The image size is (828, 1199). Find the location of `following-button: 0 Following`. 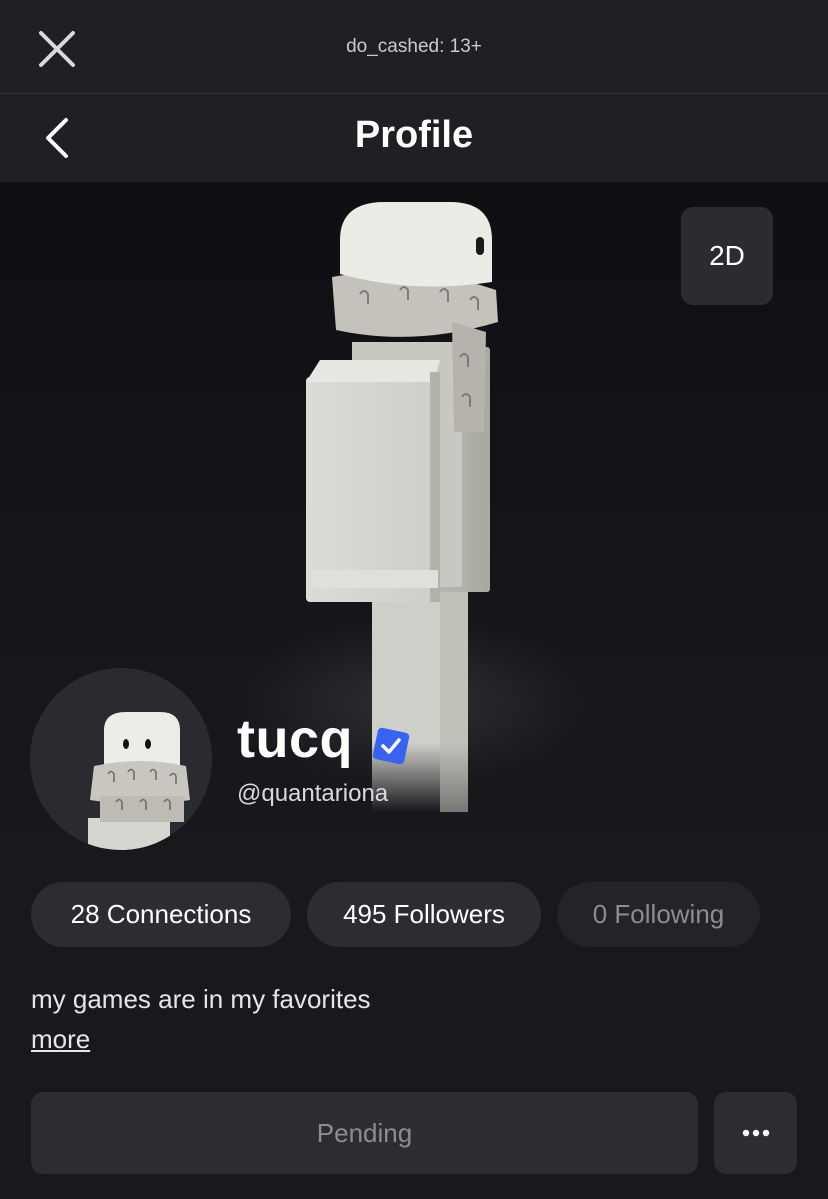

following-button: 0 Following is located at coordinates (658, 914).